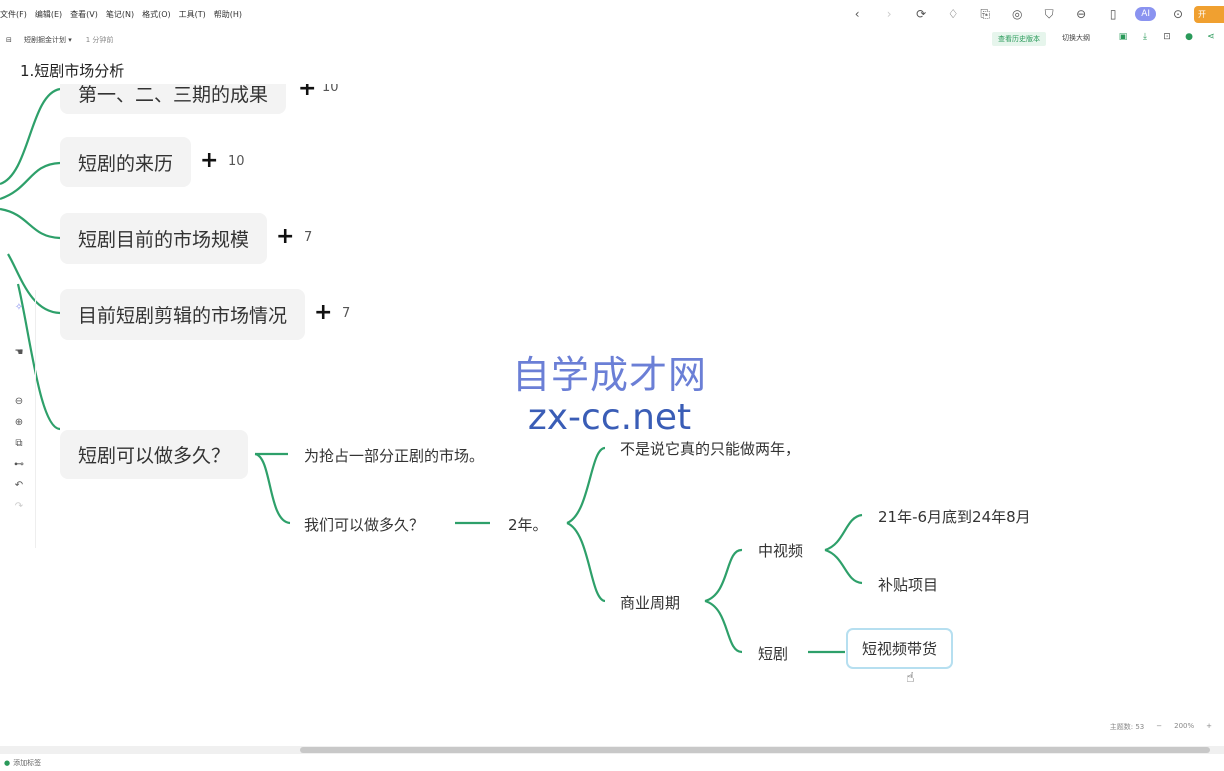 Image resolution: width=1224 pixels, height=771 pixels. What do you see at coordinates (1017, 14) in the screenshot?
I see `gift-icon: ◎` at bounding box center [1017, 14].